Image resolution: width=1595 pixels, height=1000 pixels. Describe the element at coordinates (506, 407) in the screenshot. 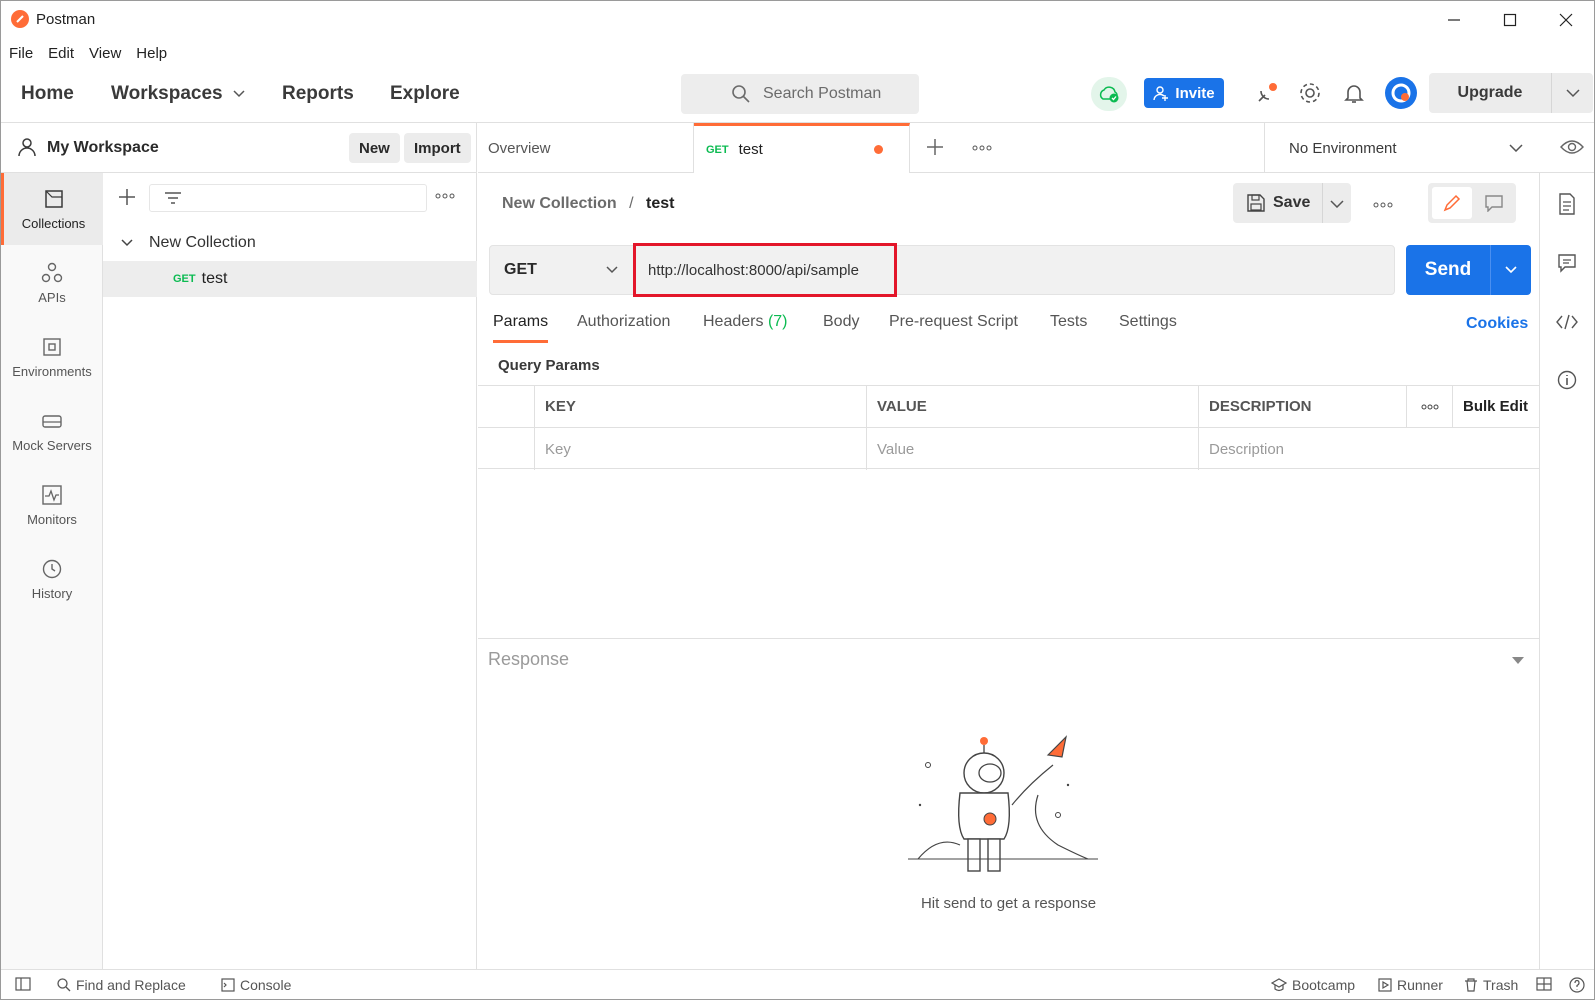

I see `table-header-check` at that location.